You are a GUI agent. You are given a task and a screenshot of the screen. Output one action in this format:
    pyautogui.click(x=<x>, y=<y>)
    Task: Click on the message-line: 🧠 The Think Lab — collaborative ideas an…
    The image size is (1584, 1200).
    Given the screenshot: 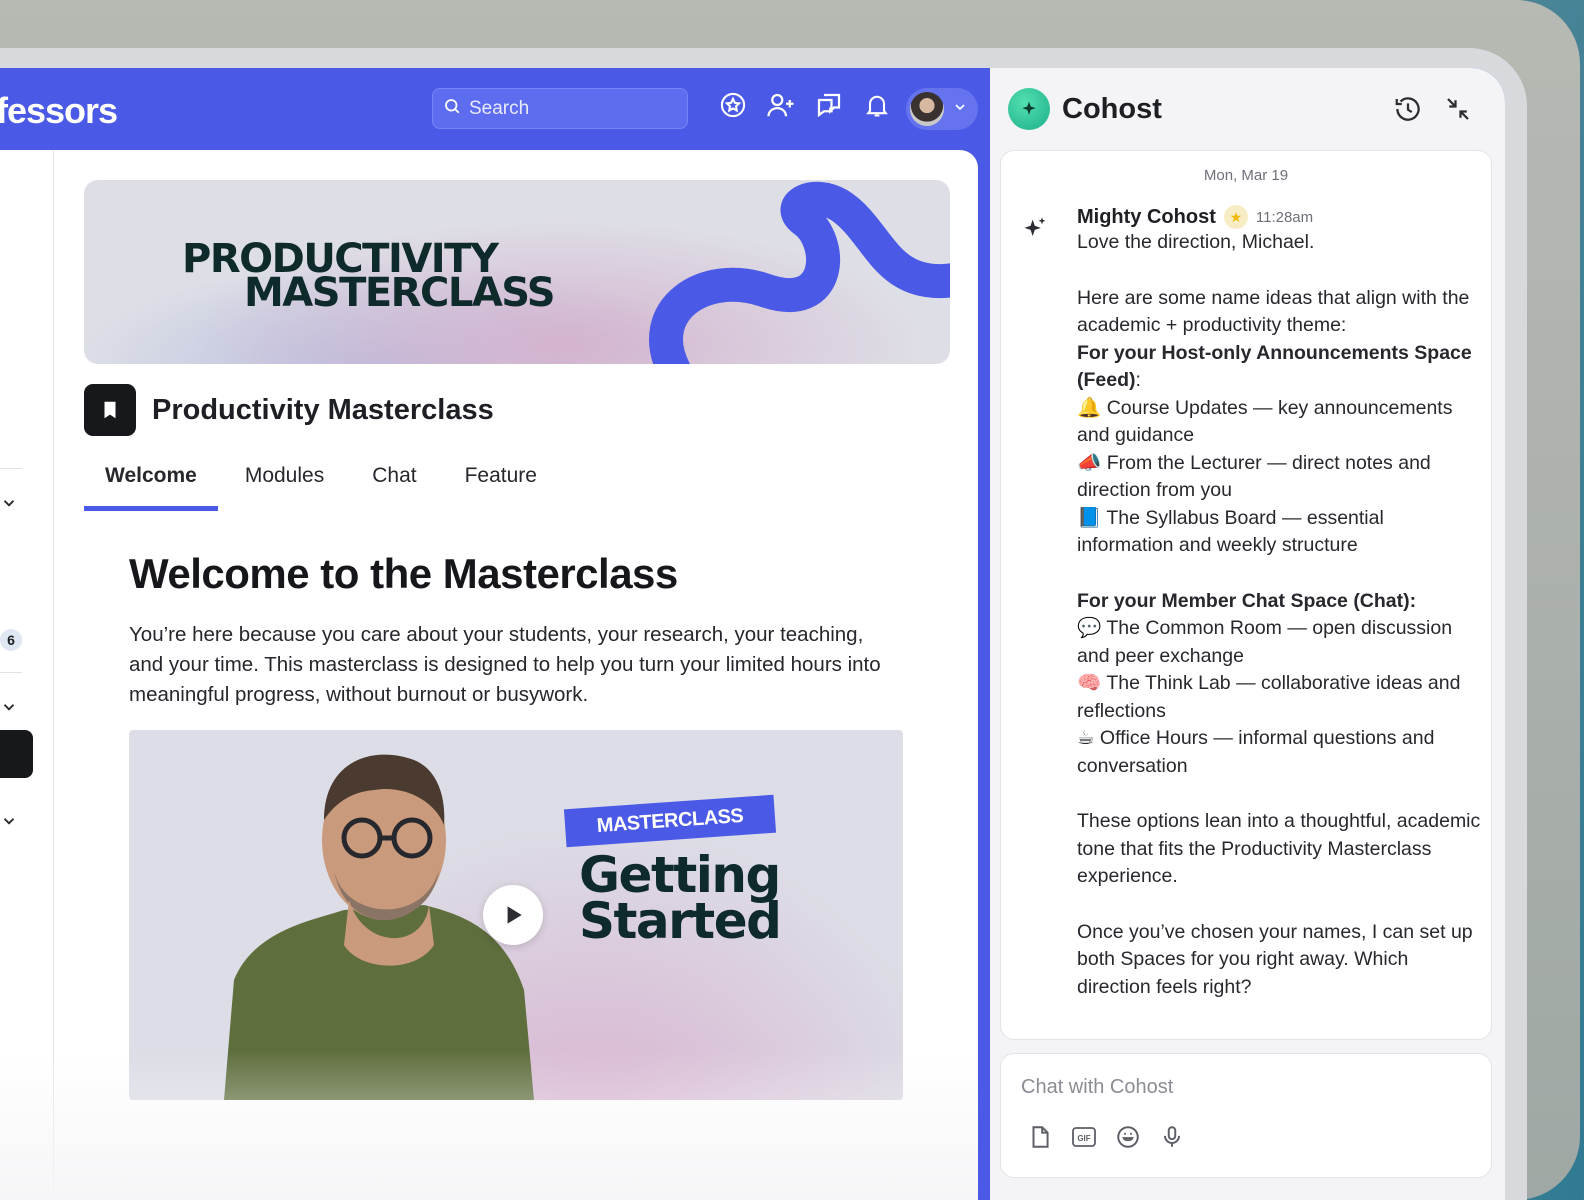 What is the action you would take?
    pyautogui.click(x=1269, y=697)
    